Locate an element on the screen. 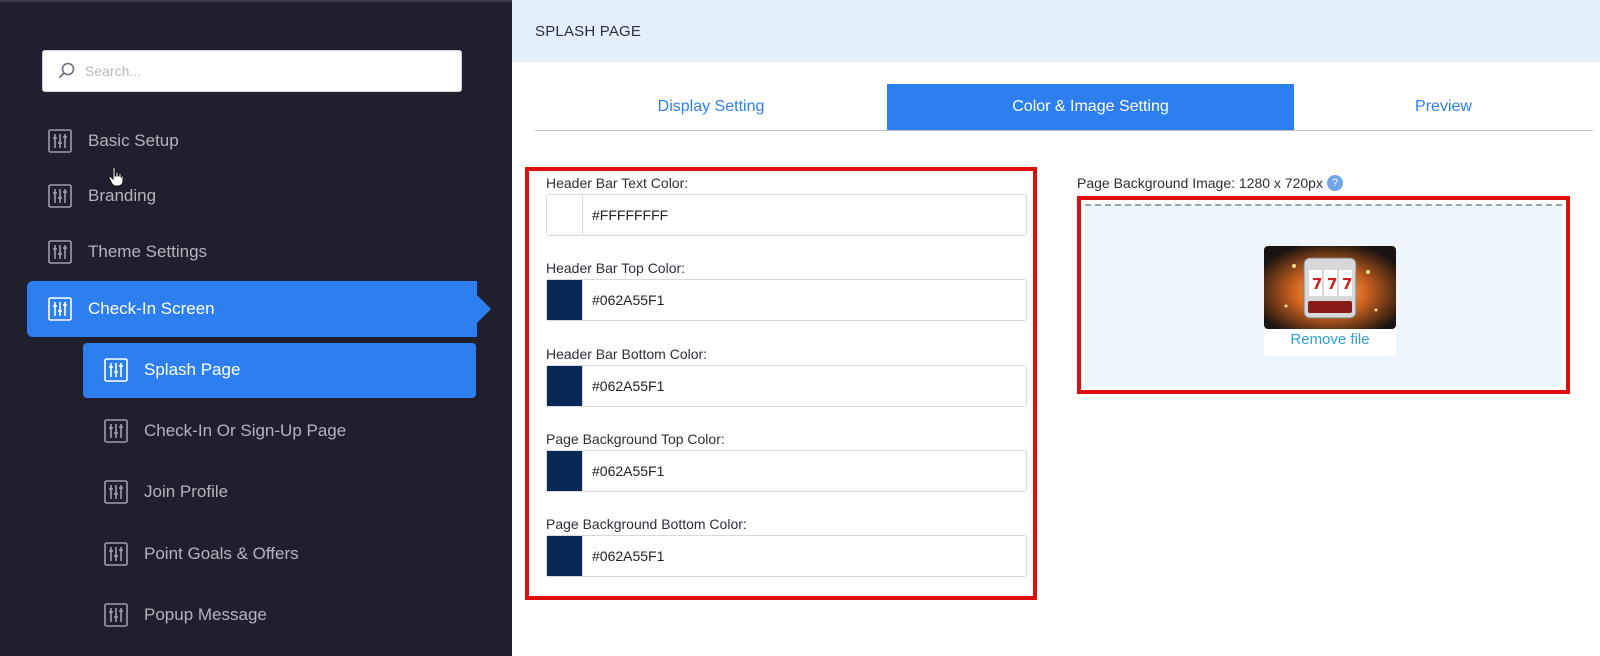 The width and height of the screenshot is (1600, 656). color-input: #FFFFFFFF is located at coordinates (786, 215).